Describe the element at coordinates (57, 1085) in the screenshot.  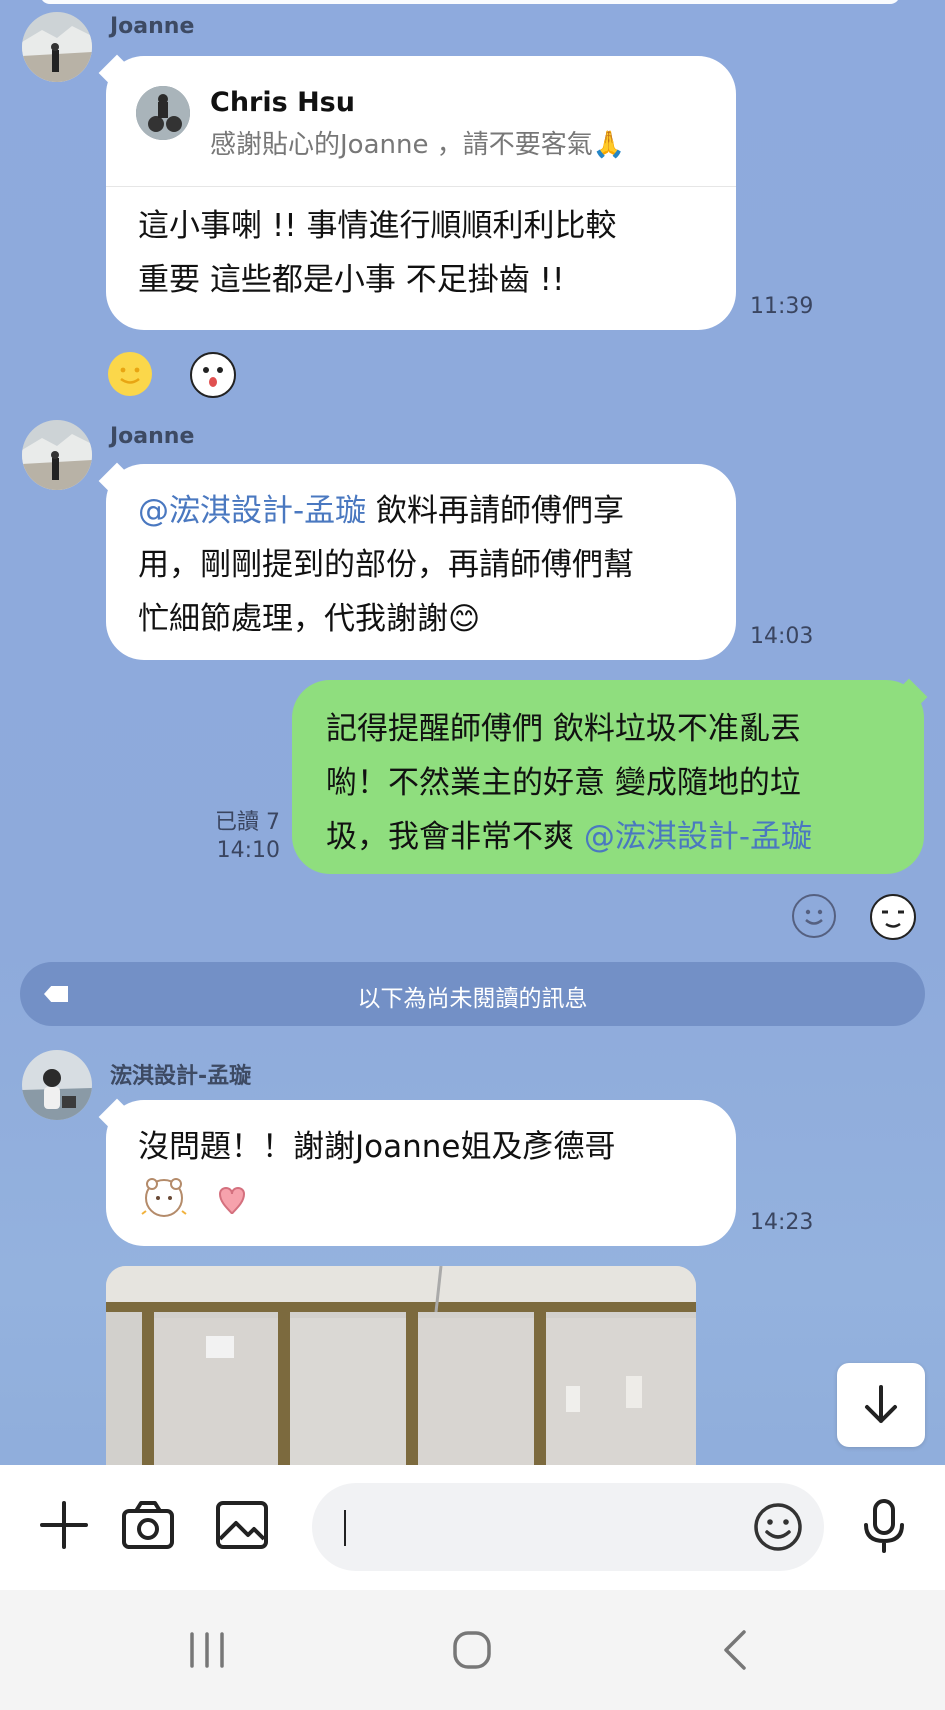
I see `avatar-sender` at that location.